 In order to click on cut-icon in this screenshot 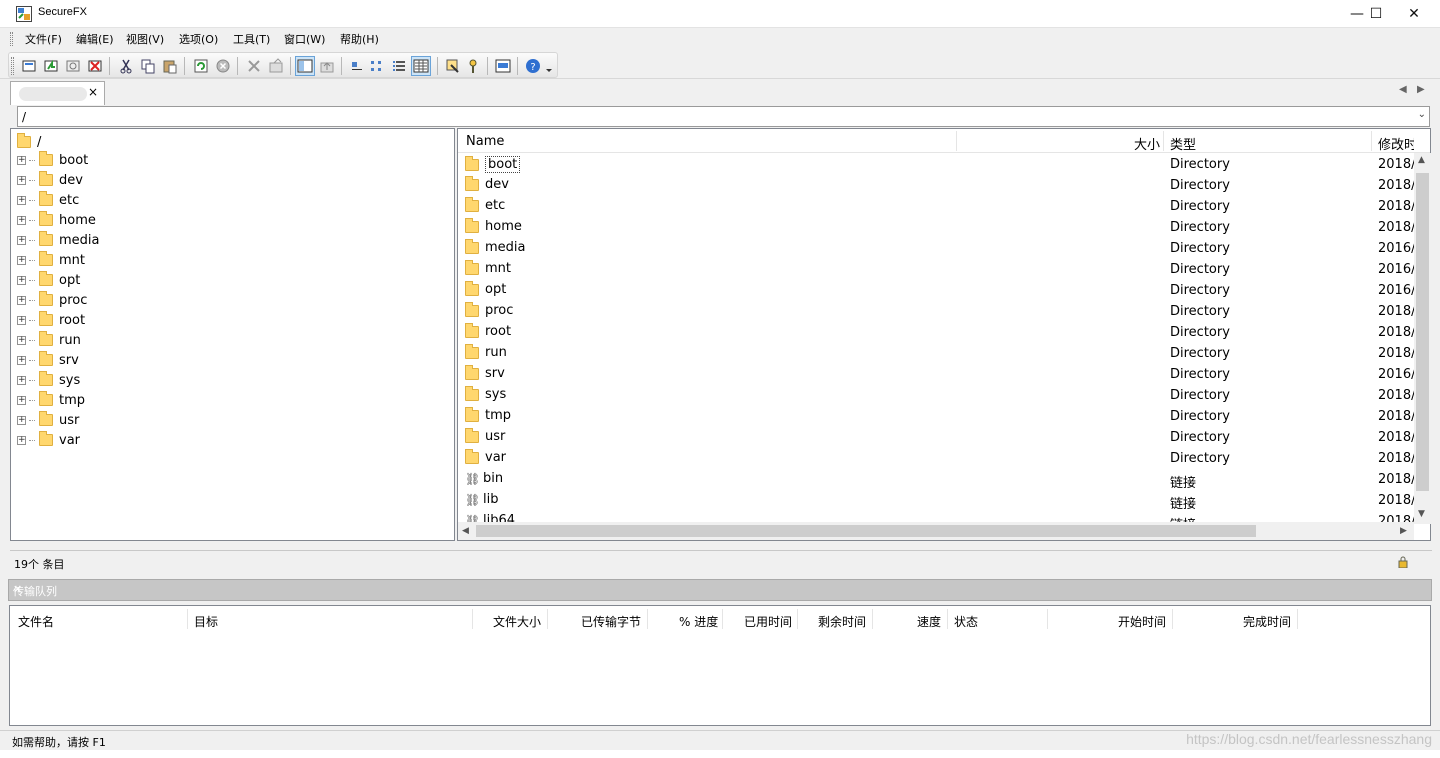, I will do `click(126, 66)`.